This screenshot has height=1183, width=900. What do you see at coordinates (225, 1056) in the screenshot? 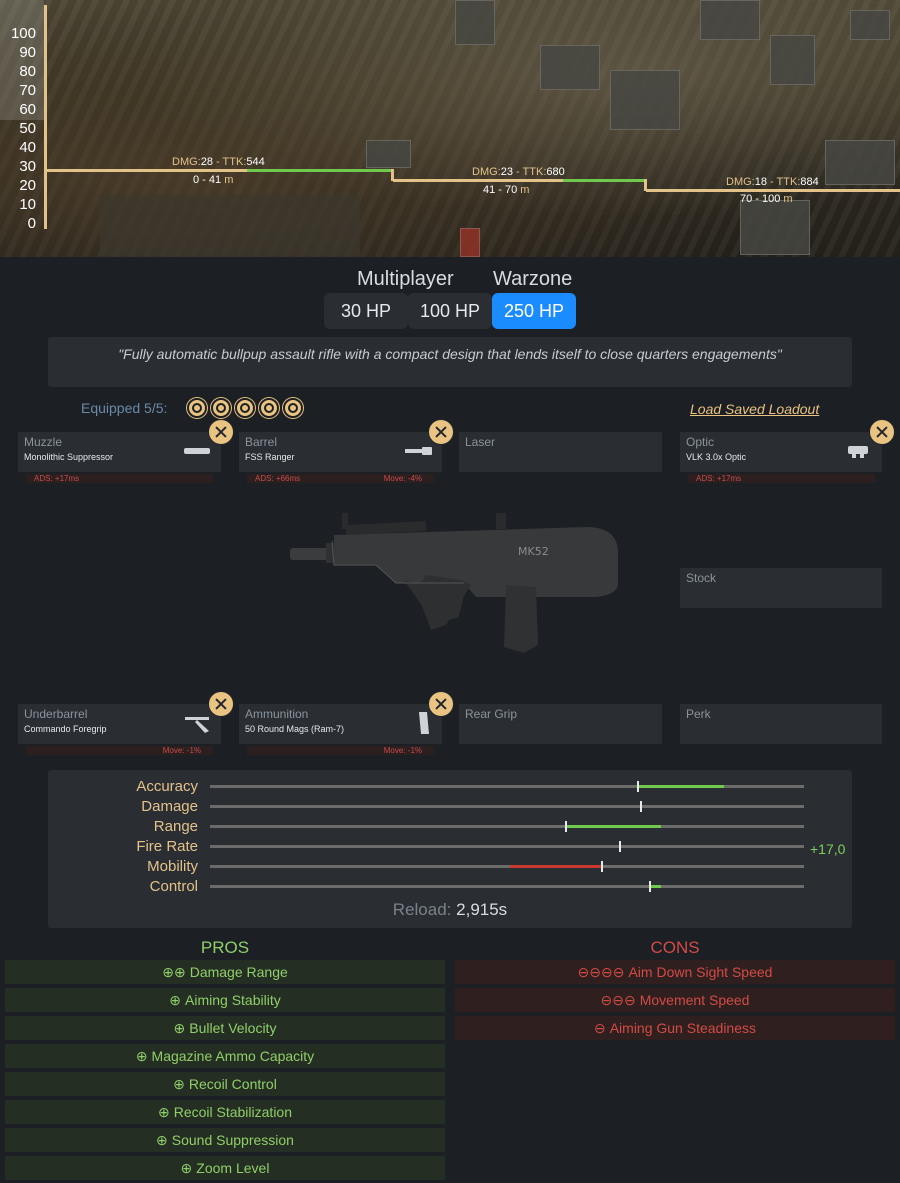
I see `pro-item: ⊕ Magazine Ammo Capacity` at bounding box center [225, 1056].